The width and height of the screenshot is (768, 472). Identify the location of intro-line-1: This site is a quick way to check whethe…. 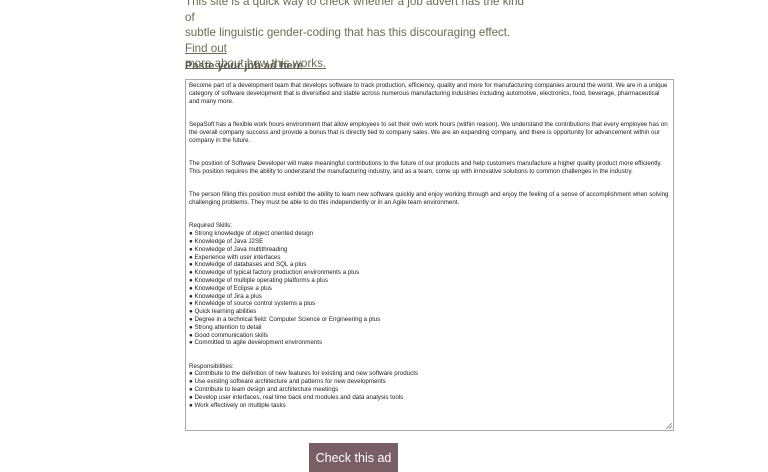
(354, 12).